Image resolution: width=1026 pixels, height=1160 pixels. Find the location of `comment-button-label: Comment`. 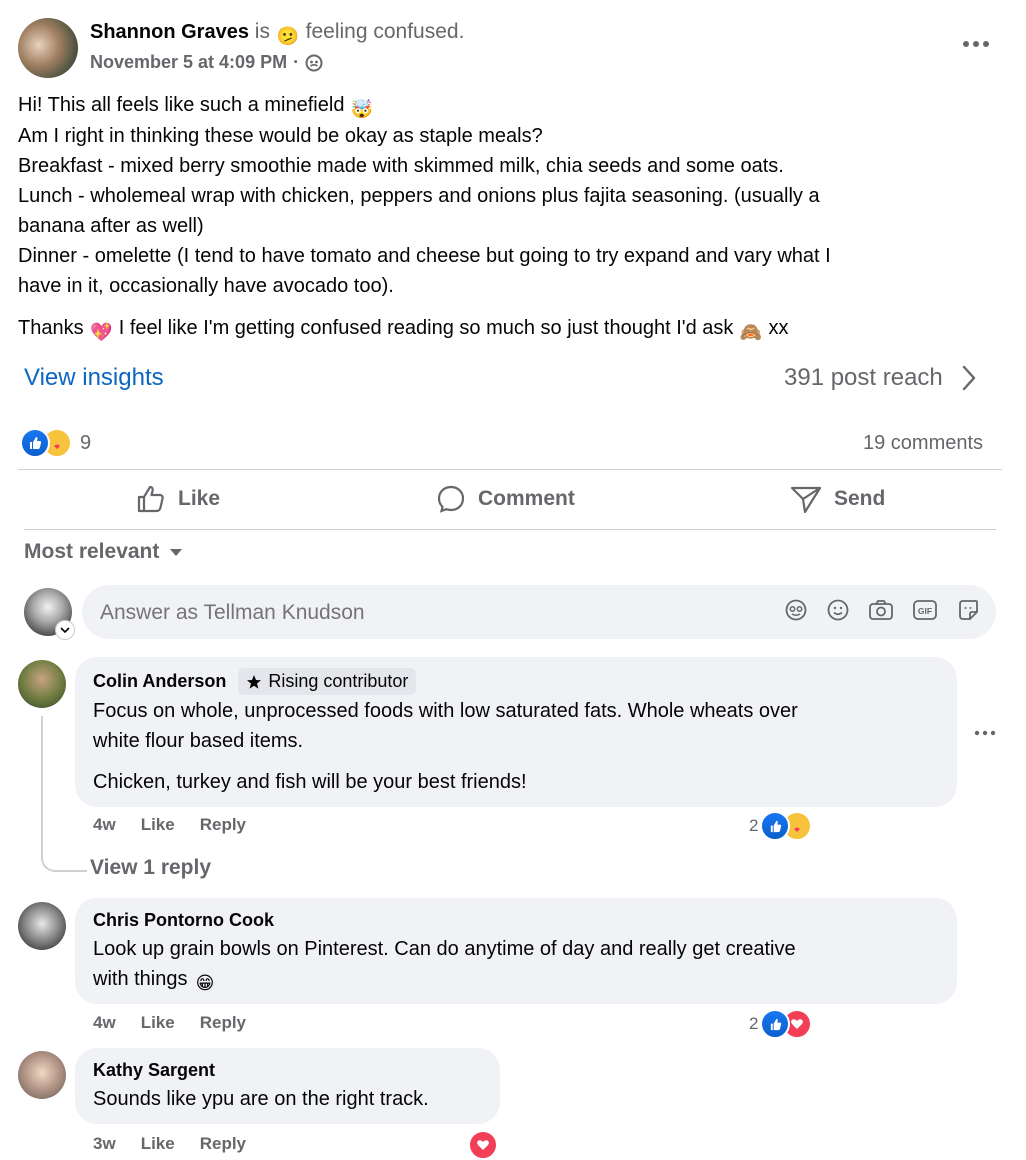

comment-button-label: Comment is located at coordinates (526, 498).